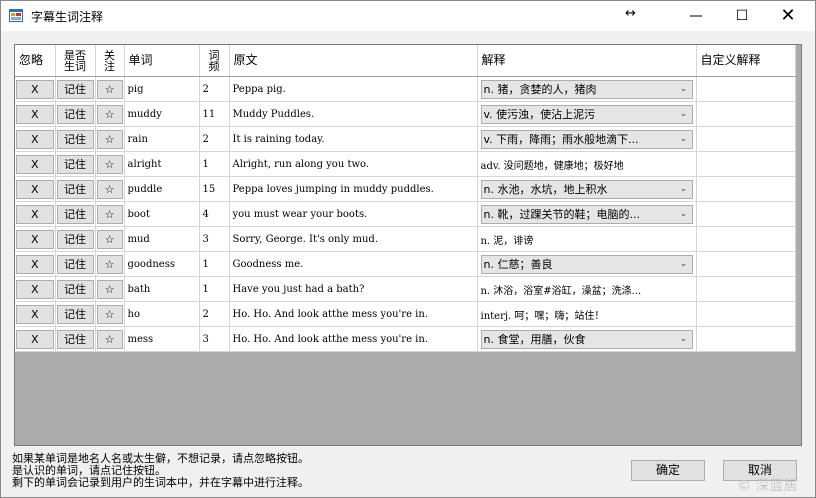  What do you see at coordinates (696, 16) in the screenshot?
I see `minimize-button: —` at bounding box center [696, 16].